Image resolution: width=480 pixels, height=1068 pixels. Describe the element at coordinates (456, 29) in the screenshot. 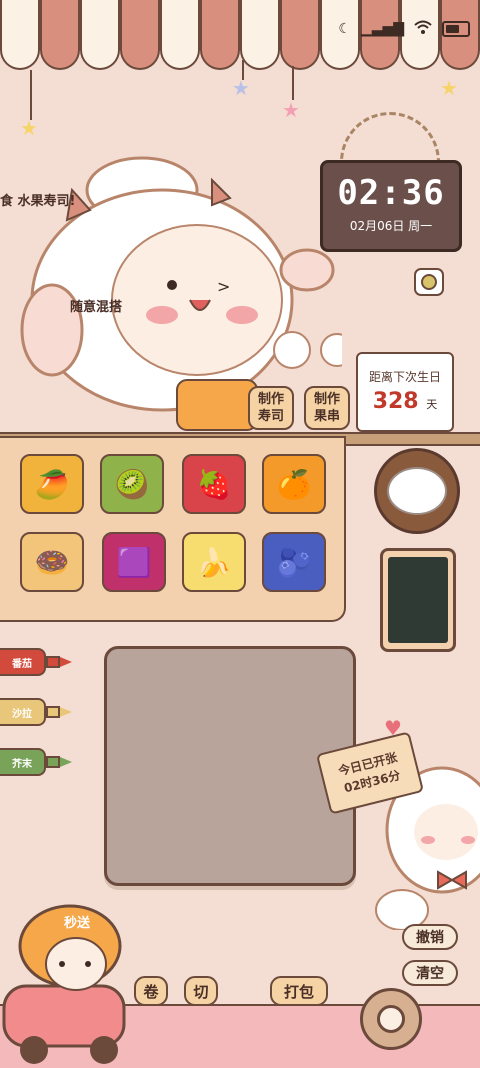

I see `battery-icon` at that location.